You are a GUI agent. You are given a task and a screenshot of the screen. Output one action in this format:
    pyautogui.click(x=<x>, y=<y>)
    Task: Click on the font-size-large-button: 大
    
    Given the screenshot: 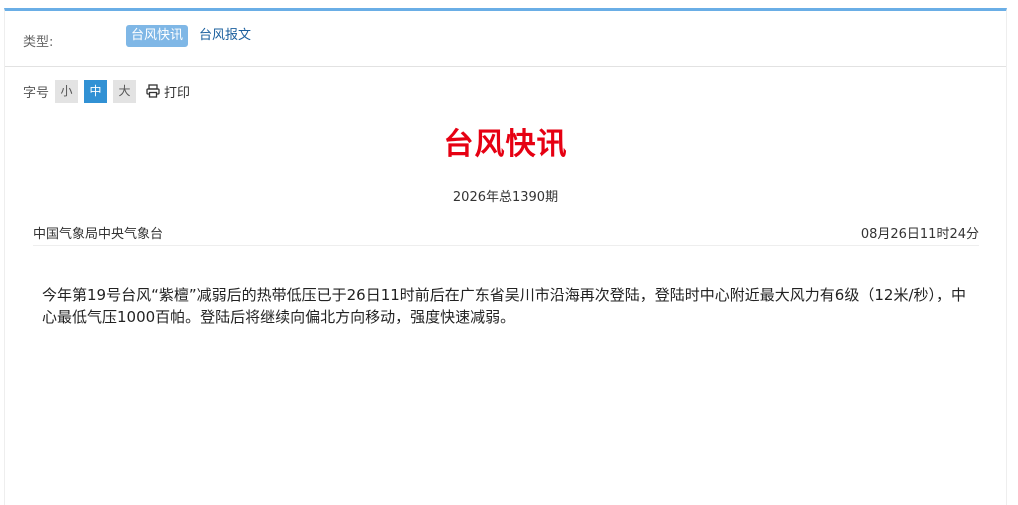 What is the action you would take?
    pyautogui.click(x=125, y=91)
    